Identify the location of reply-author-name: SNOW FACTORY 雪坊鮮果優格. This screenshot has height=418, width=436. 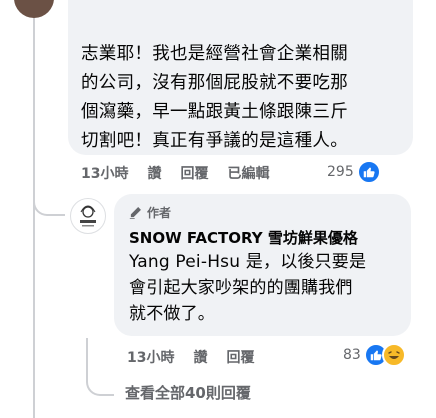
(243, 237).